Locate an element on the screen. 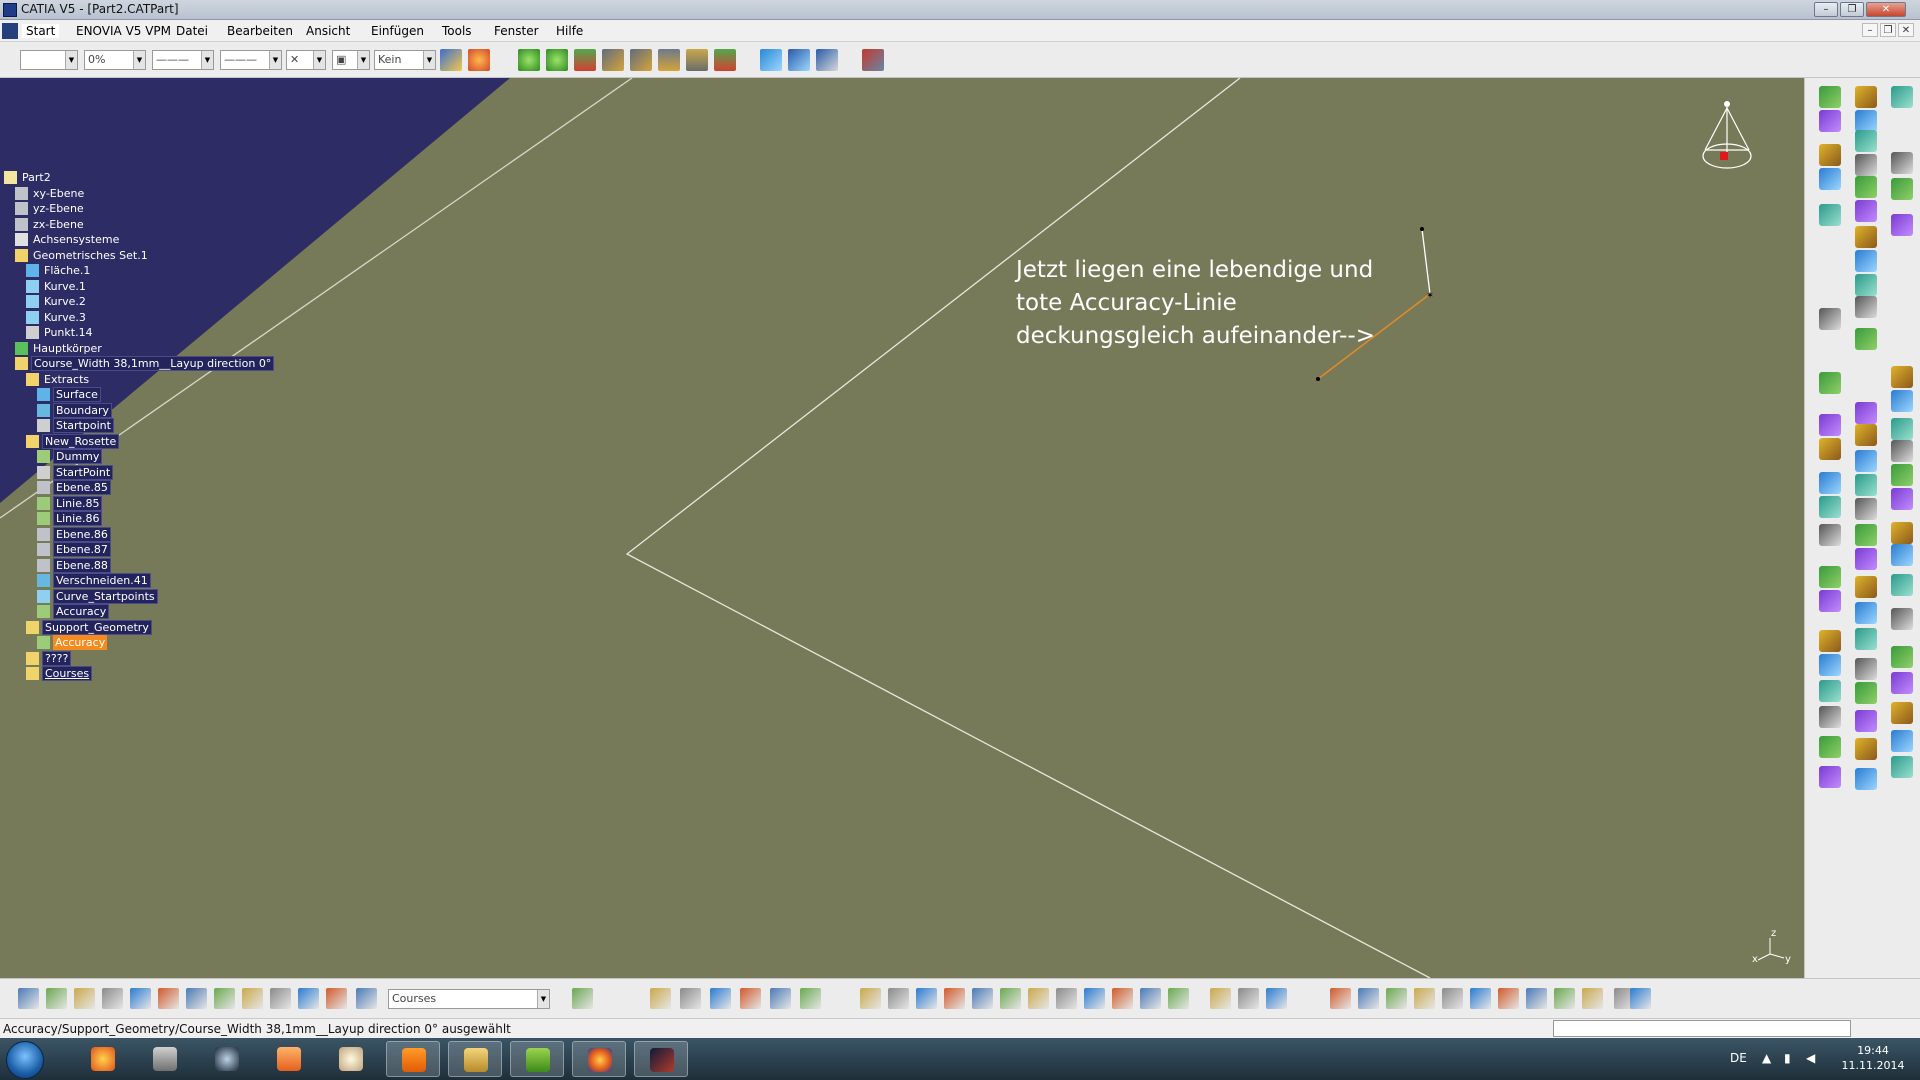 The width and height of the screenshot is (1920, 1080). menu-enovia: ENOVIA V5 VPM is located at coordinates (123, 31).